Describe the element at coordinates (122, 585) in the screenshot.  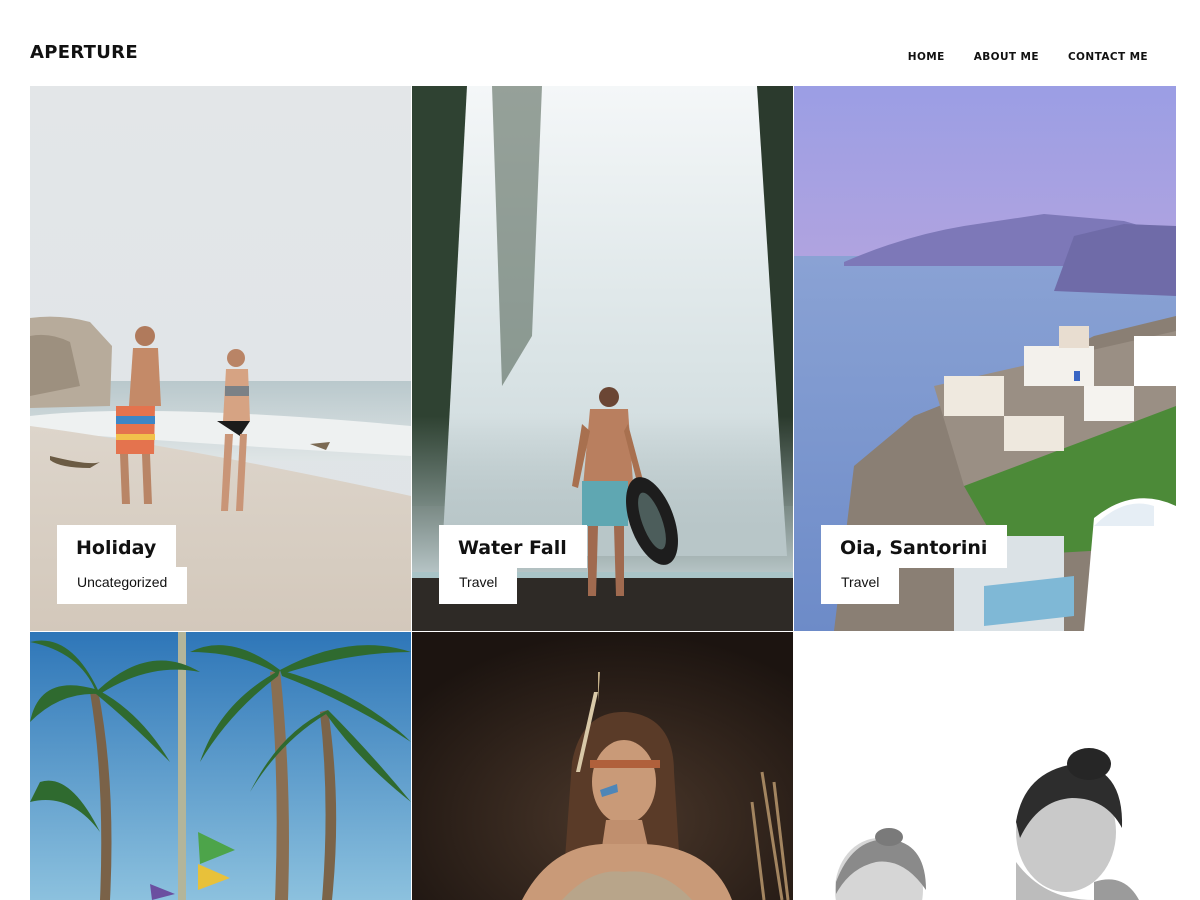
I see `post-category: Uncategorized` at that location.